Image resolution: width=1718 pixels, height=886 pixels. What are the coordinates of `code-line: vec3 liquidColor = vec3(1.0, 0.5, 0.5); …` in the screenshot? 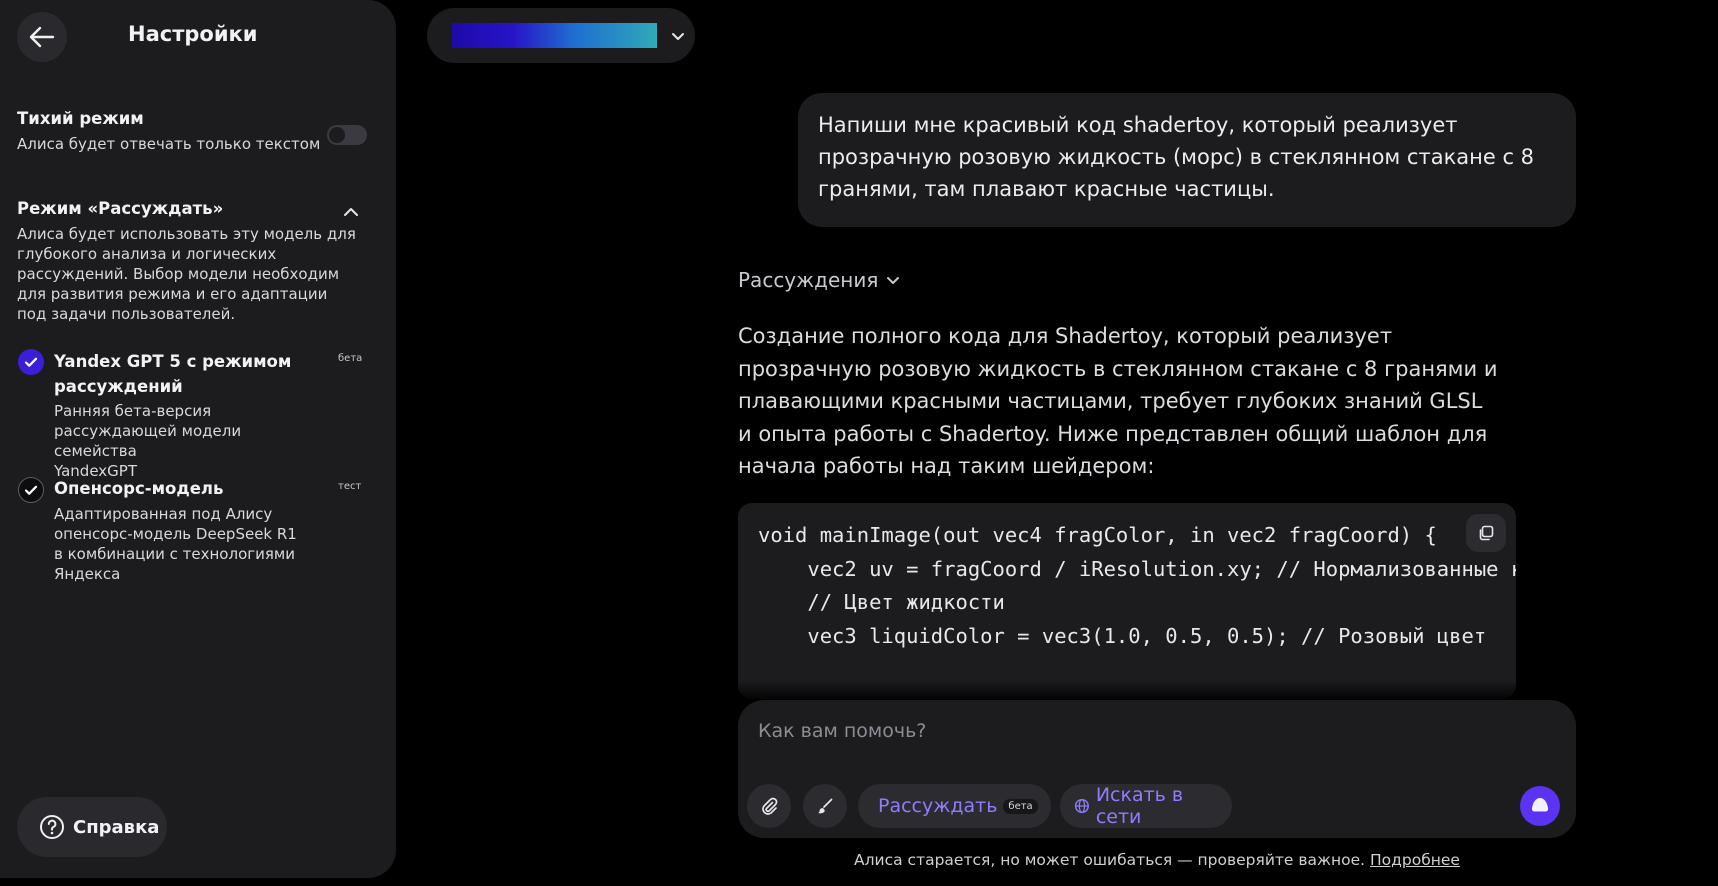 It's located at (1122, 635).